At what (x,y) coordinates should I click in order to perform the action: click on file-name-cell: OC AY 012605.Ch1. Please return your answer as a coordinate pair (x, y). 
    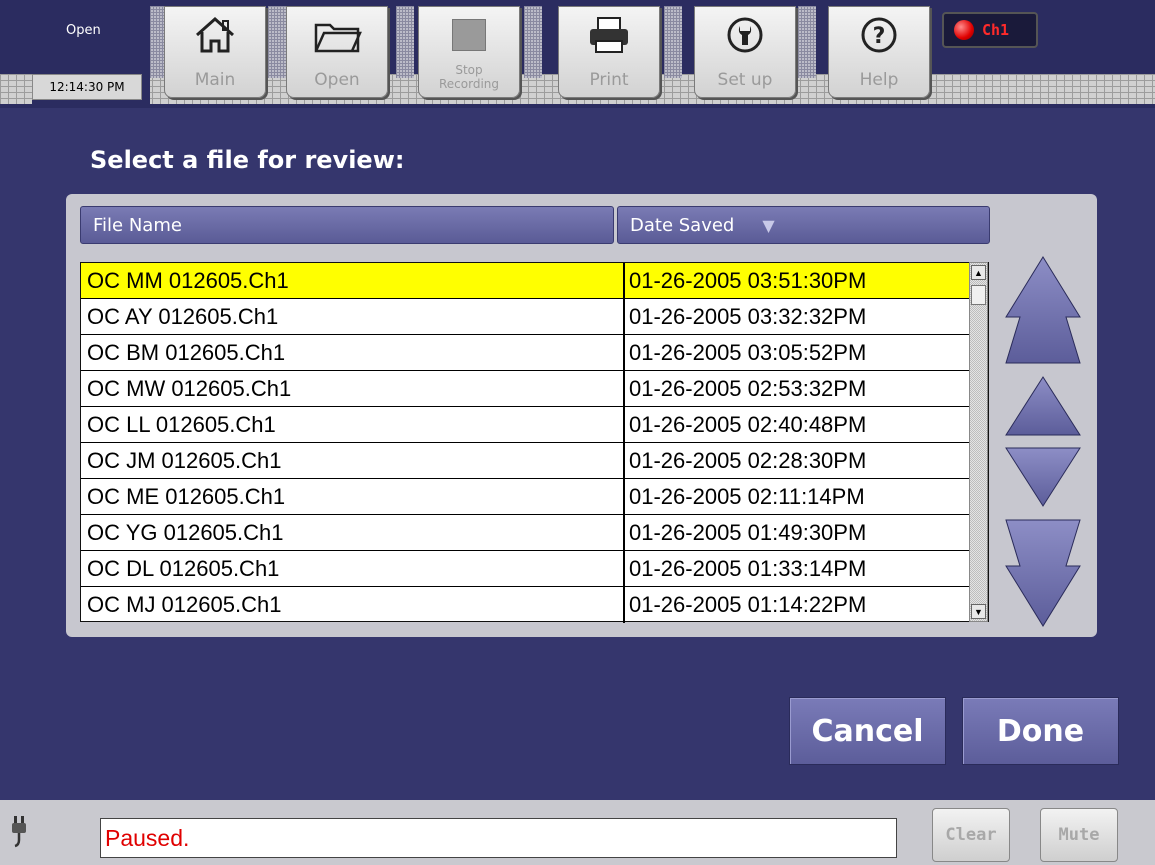
    Looking at the image, I should click on (183, 316).